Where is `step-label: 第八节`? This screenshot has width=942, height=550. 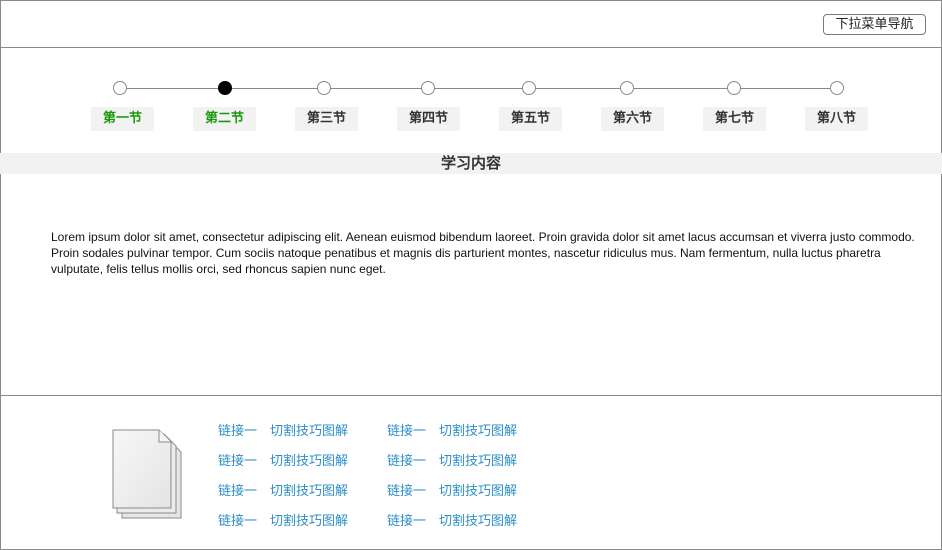
step-label: 第八节 is located at coordinates (836, 119).